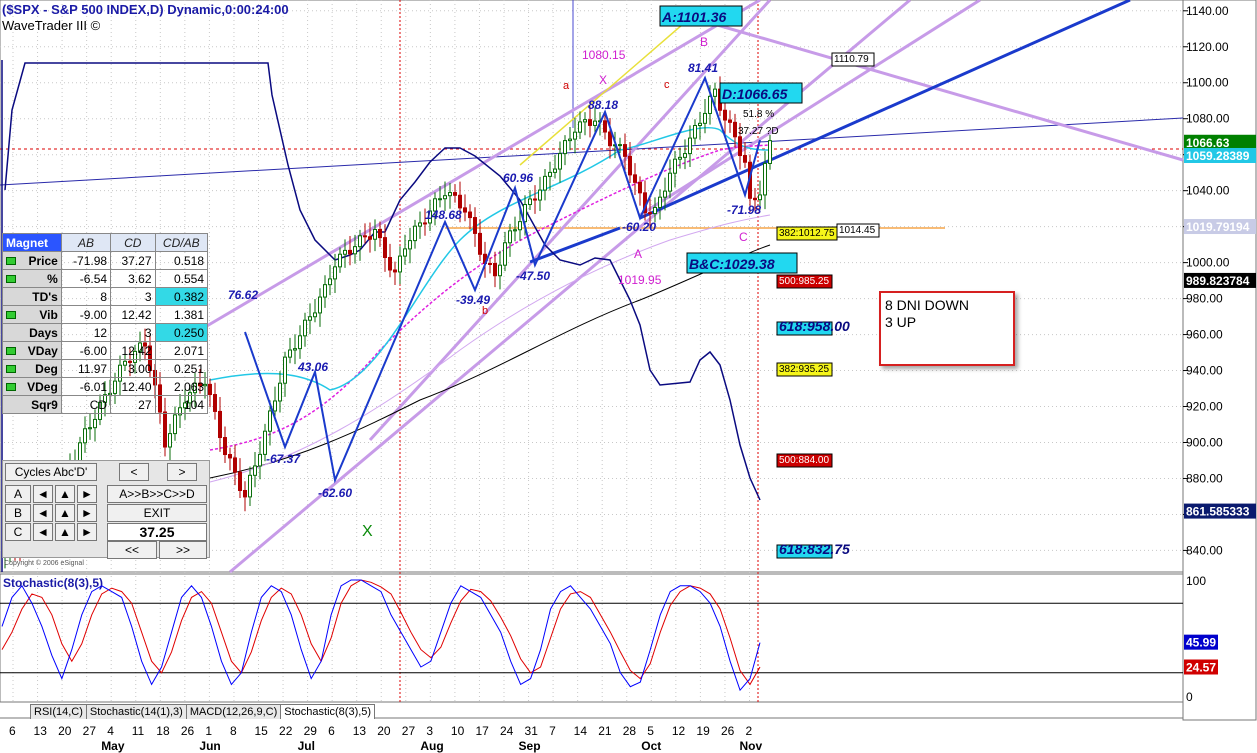 The height and width of the screenshot is (753, 1257). What do you see at coordinates (603, 80) in the screenshot?
I see `annotation-label: X` at bounding box center [603, 80].